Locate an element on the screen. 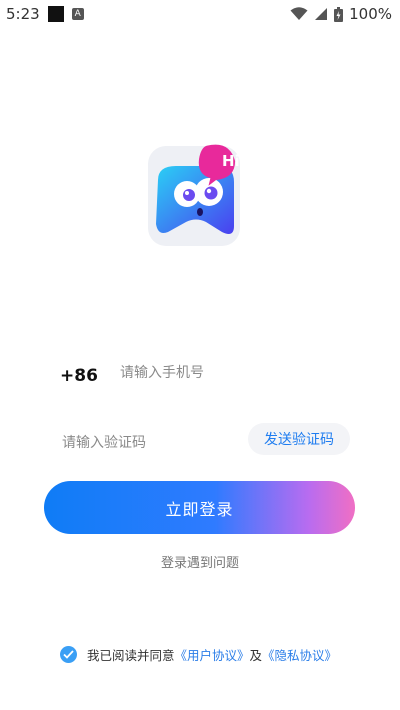 The image size is (400, 710). wifi-icon is located at coordinates (299, 13).